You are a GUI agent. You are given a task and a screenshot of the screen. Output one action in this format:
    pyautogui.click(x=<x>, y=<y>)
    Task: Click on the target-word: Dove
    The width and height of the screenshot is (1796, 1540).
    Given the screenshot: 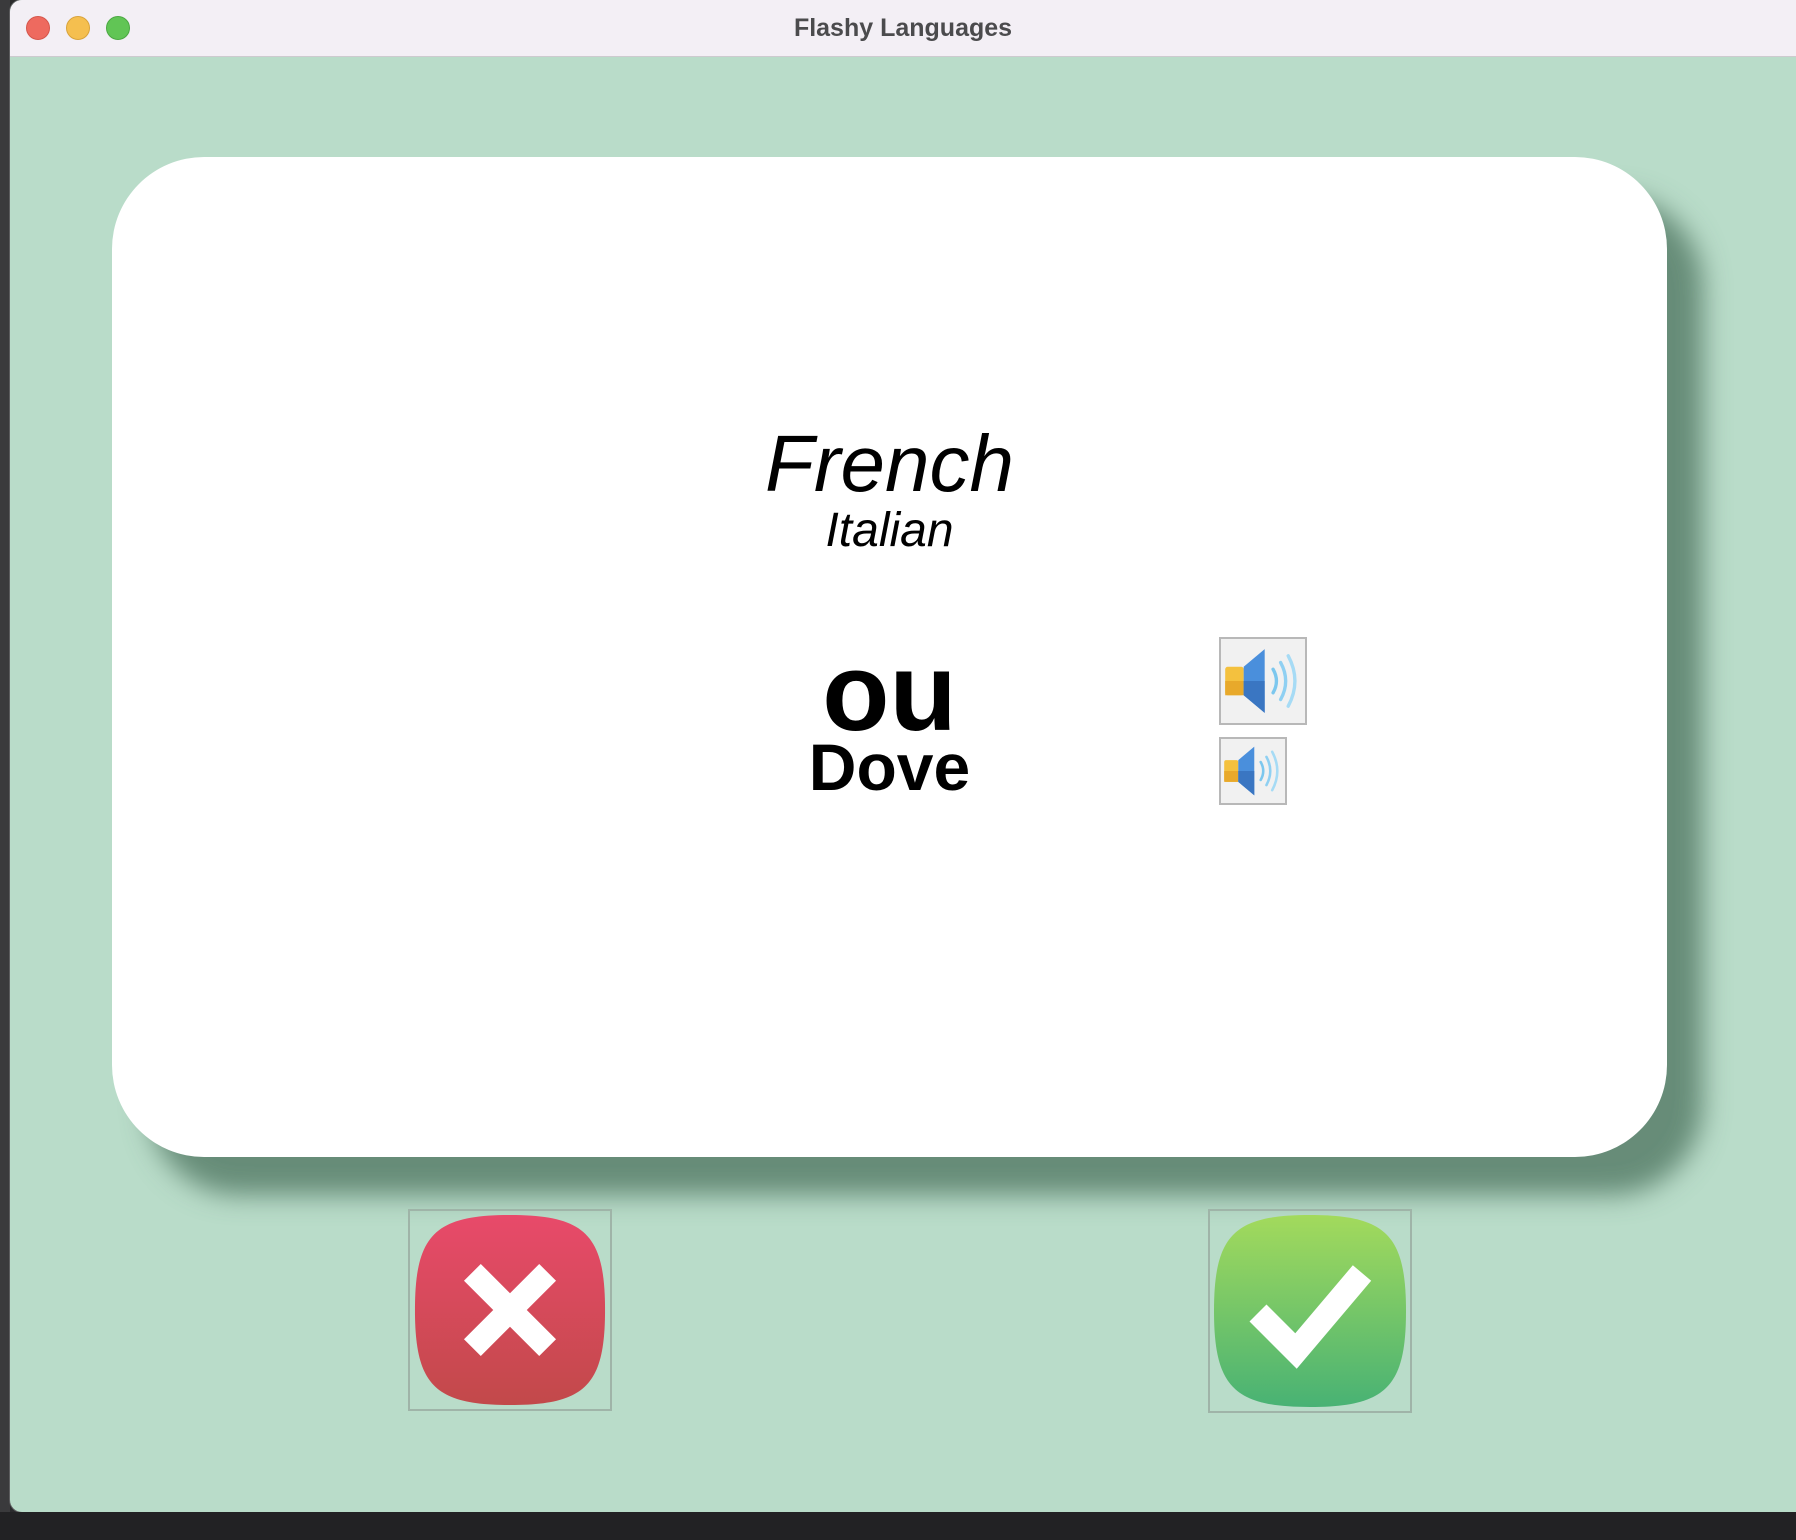 What is the action you would take?
    pyautogui.click(x=889, y=767)
    